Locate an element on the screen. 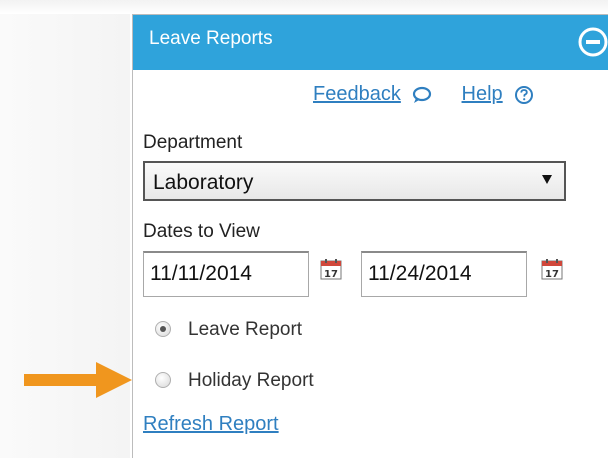  department-label: Department is located at coordinates (193, 142).